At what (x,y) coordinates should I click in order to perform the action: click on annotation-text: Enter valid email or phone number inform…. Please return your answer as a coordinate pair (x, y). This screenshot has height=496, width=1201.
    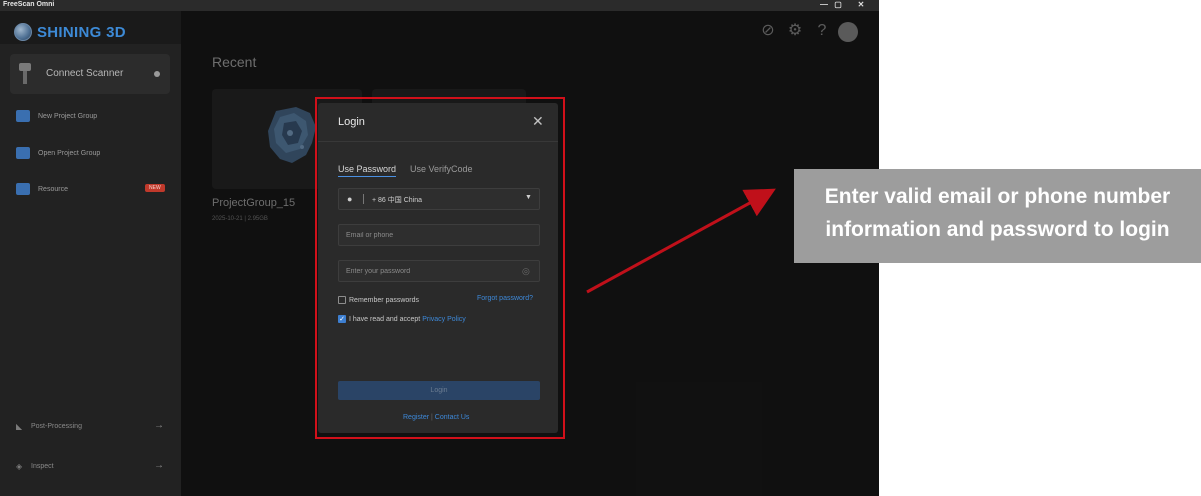
    Looking at the image, I should click on (997, 213).